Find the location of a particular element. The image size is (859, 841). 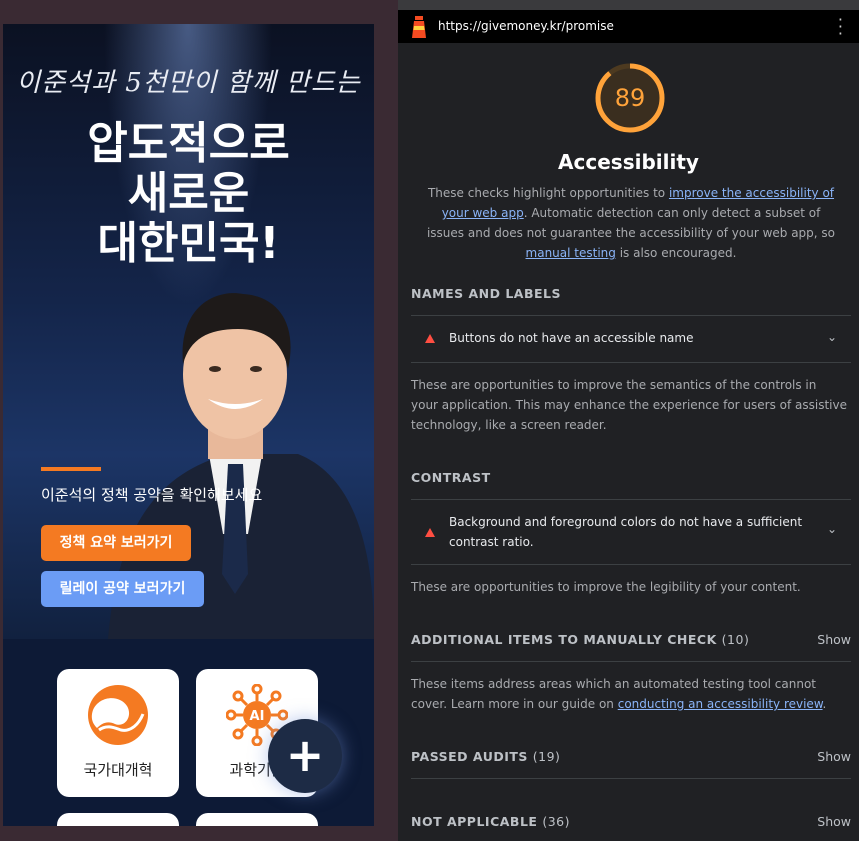

category-title: Accessibility is located at coordinates (628, 162).